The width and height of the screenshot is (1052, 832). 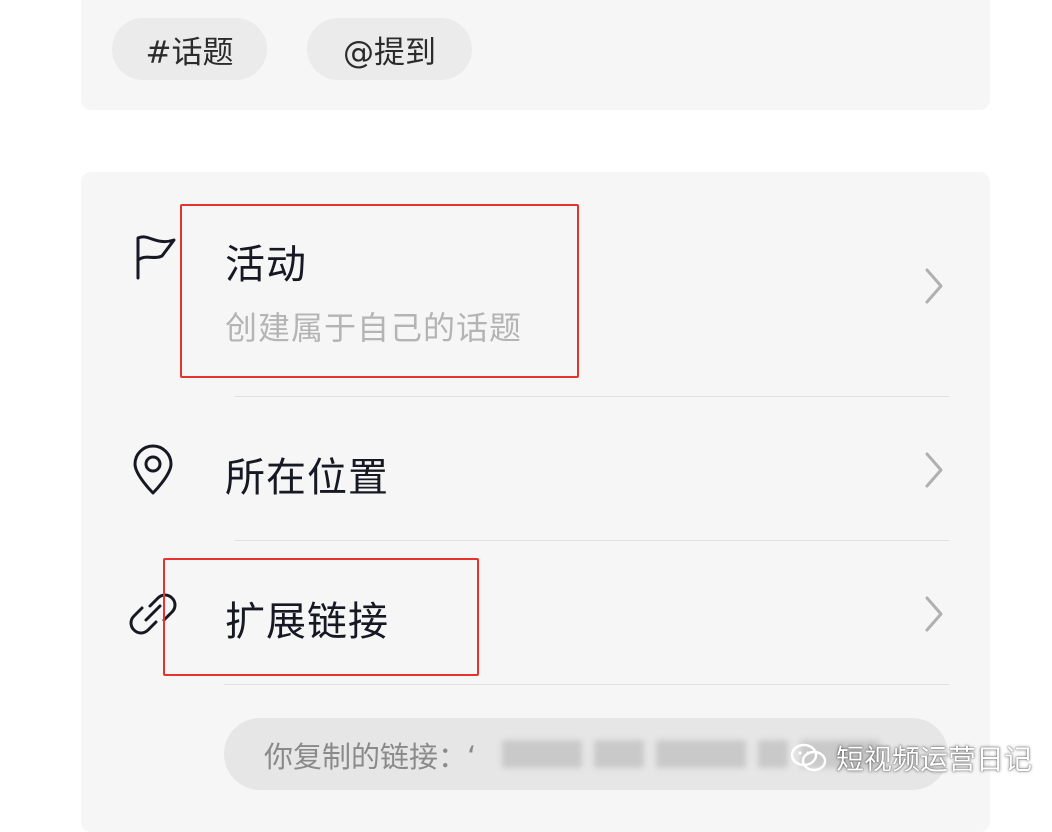 I want to click on mention-chip-button: @提到, so click(x=389, y=49).